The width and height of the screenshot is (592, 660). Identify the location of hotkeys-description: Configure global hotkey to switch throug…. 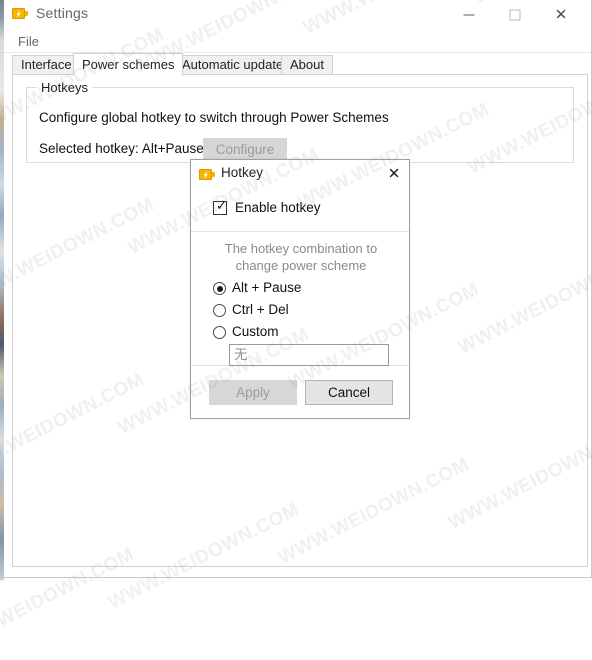
(214, 117).